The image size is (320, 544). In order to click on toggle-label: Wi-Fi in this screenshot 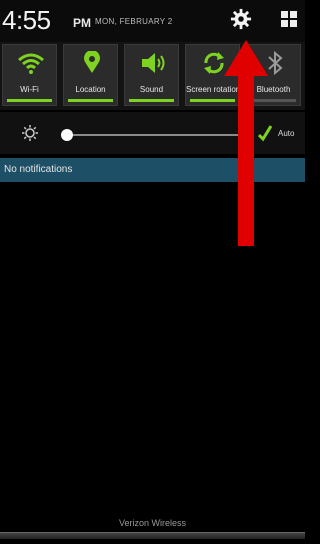, I will do `click(29, 89)`.